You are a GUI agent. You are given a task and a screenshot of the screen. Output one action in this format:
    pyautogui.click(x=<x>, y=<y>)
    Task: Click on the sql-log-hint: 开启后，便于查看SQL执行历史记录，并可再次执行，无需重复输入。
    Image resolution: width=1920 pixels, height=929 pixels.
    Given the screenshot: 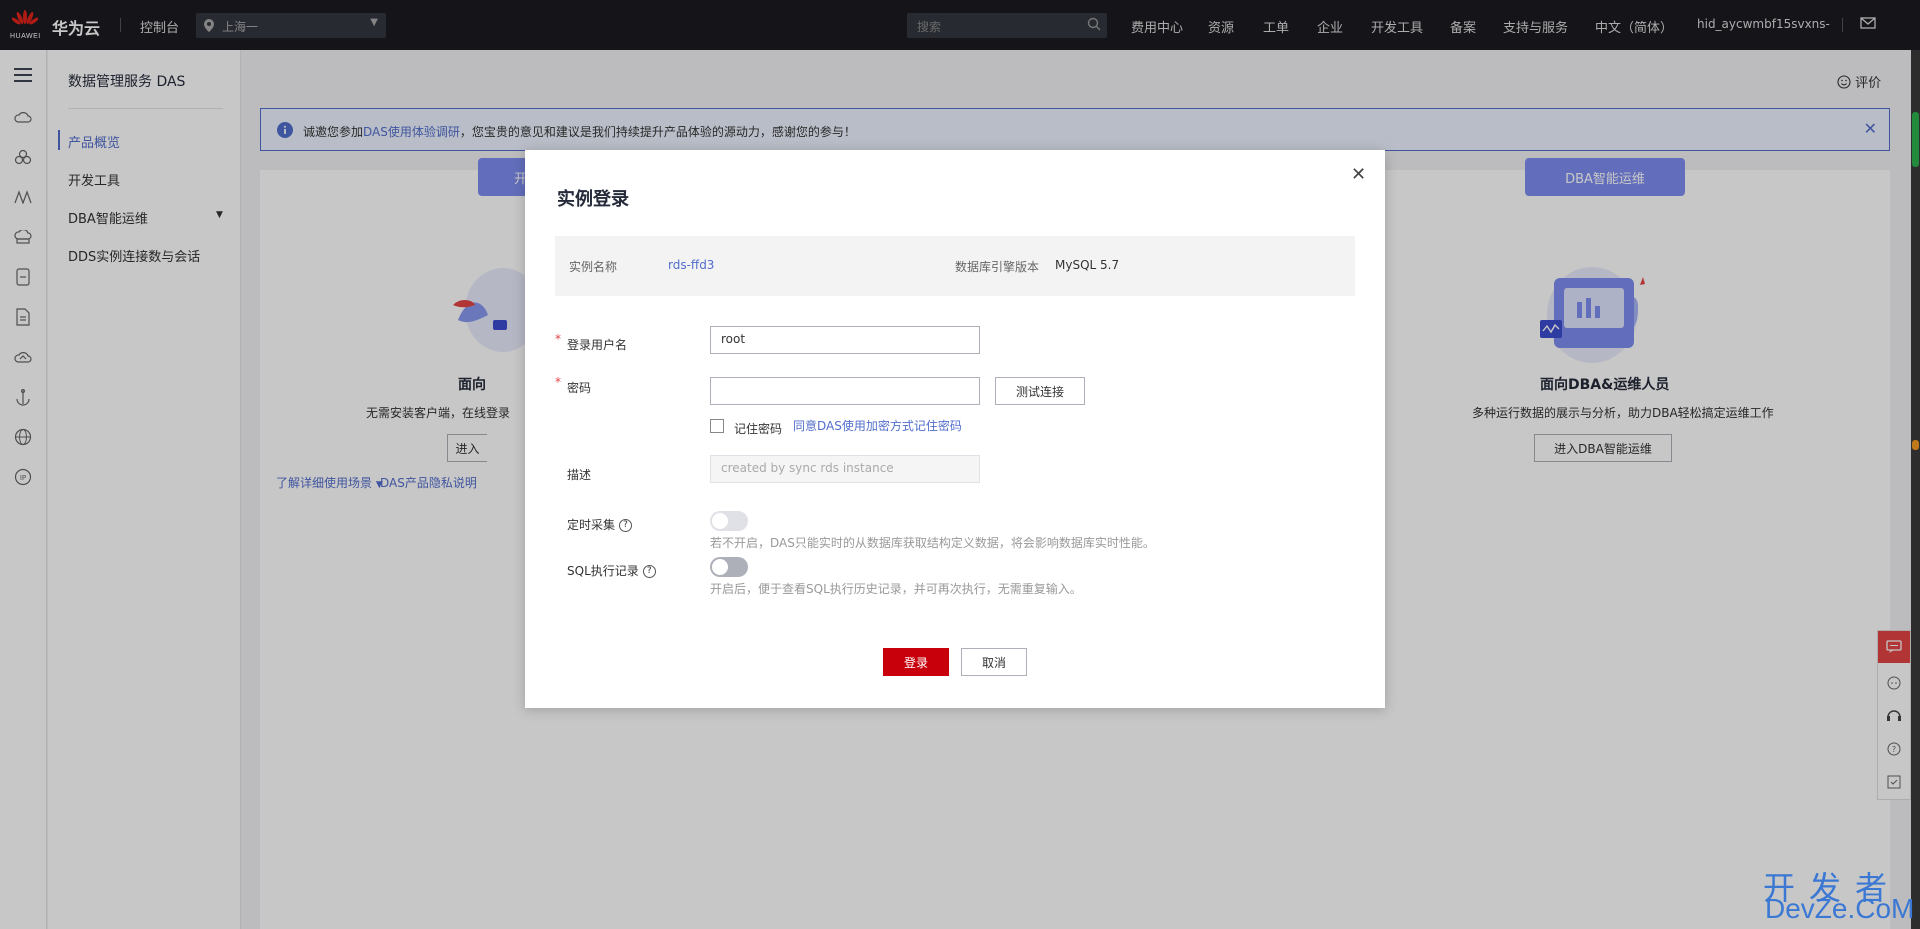 What is the action you would take?
    pyautogui.click(x=896, y=589)
    